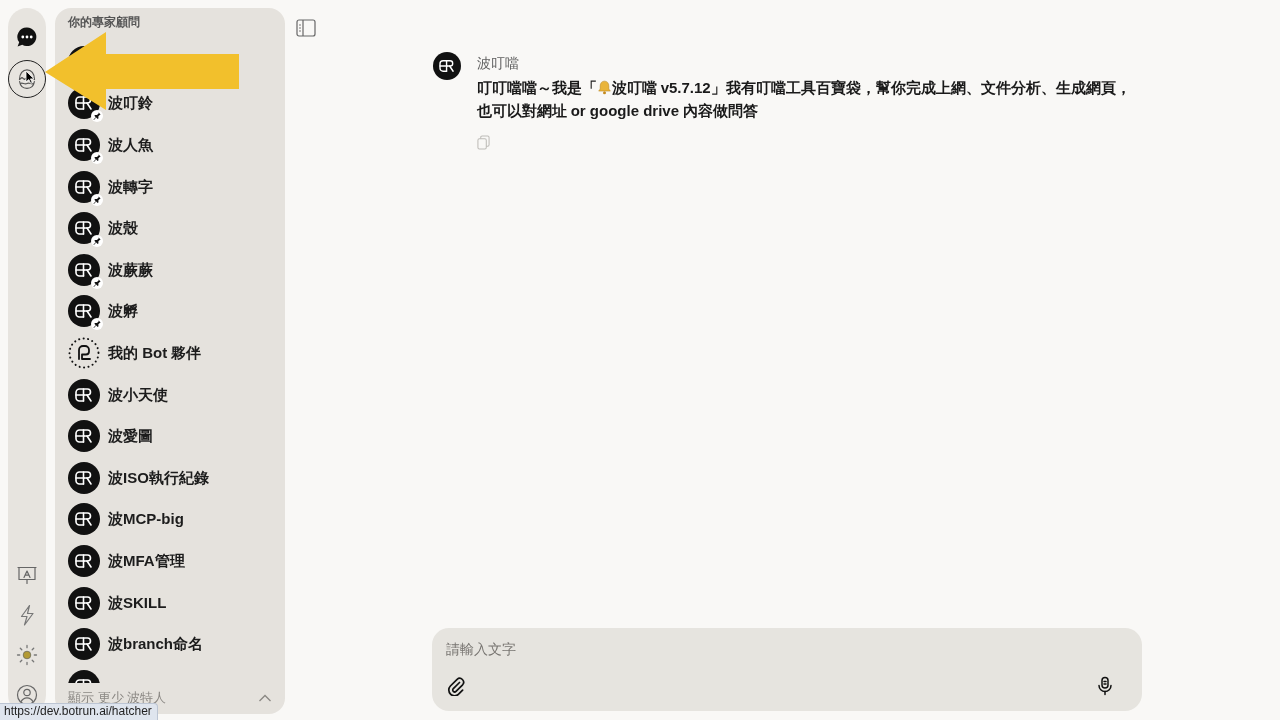 The width and height of the screenshot is (1280, 720). Describe the element at coordinates (130, 269) in the screenshot. I see `assistant-item: 波蕨蕨` at that location.